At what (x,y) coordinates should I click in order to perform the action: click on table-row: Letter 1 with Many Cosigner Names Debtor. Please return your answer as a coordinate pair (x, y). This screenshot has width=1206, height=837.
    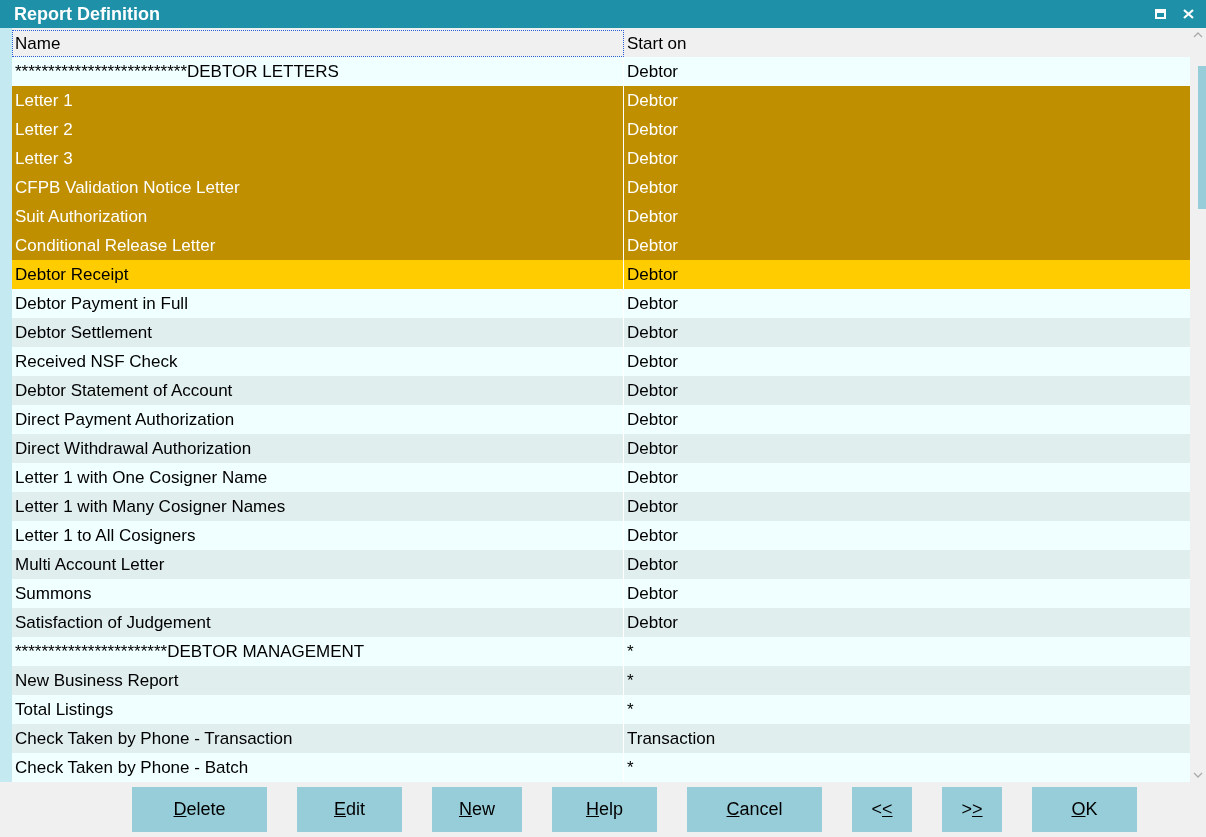
    Looking at the image, I should click on (601, 506).